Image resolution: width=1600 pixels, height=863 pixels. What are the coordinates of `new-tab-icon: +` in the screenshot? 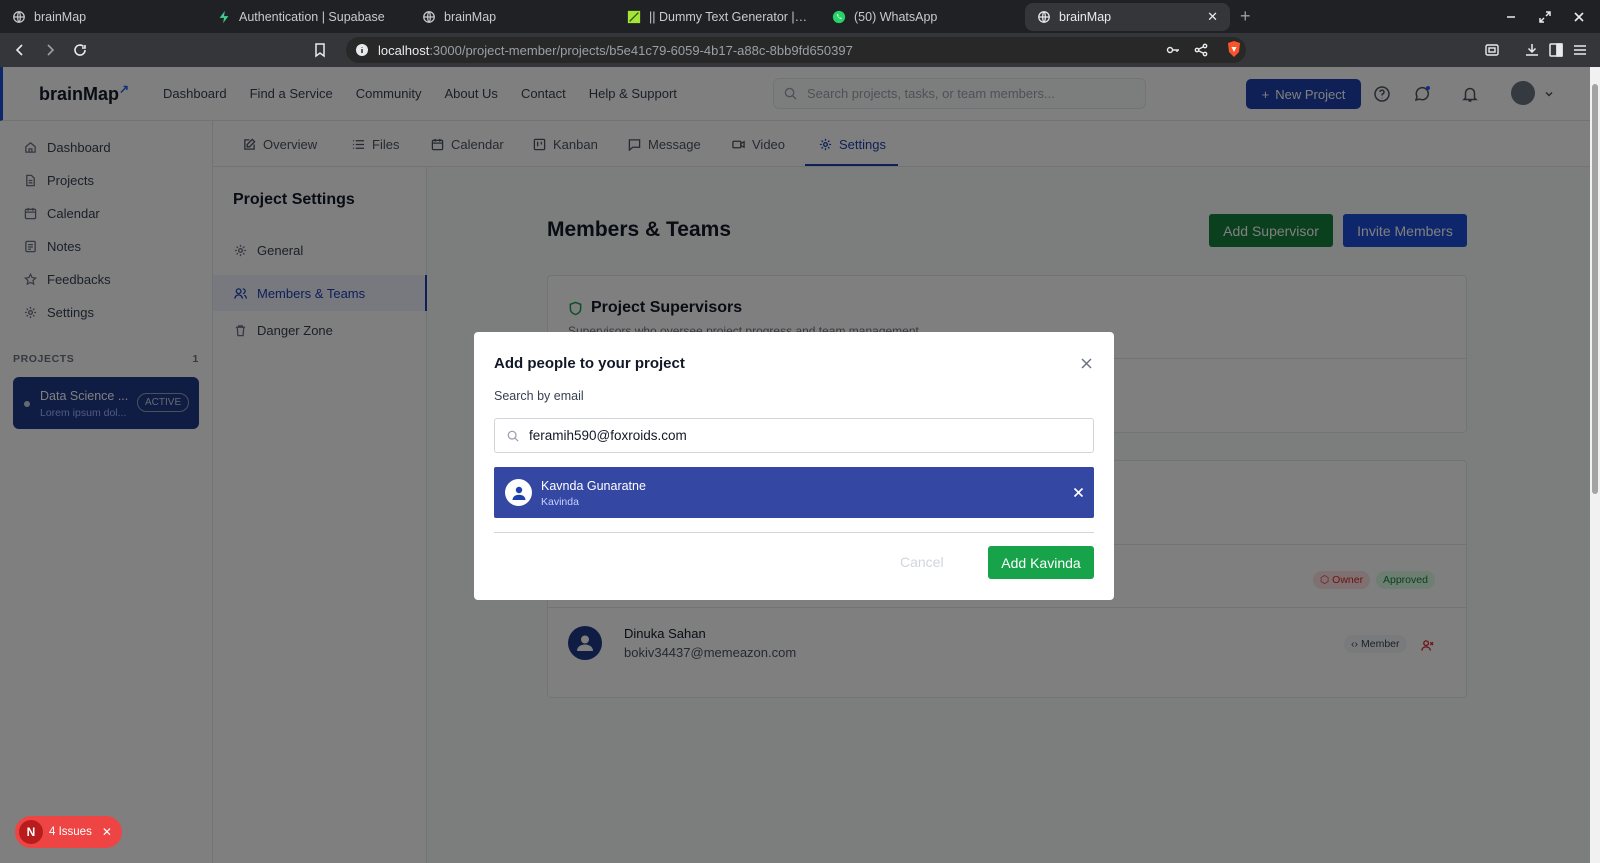 It's located at (1245, 16).